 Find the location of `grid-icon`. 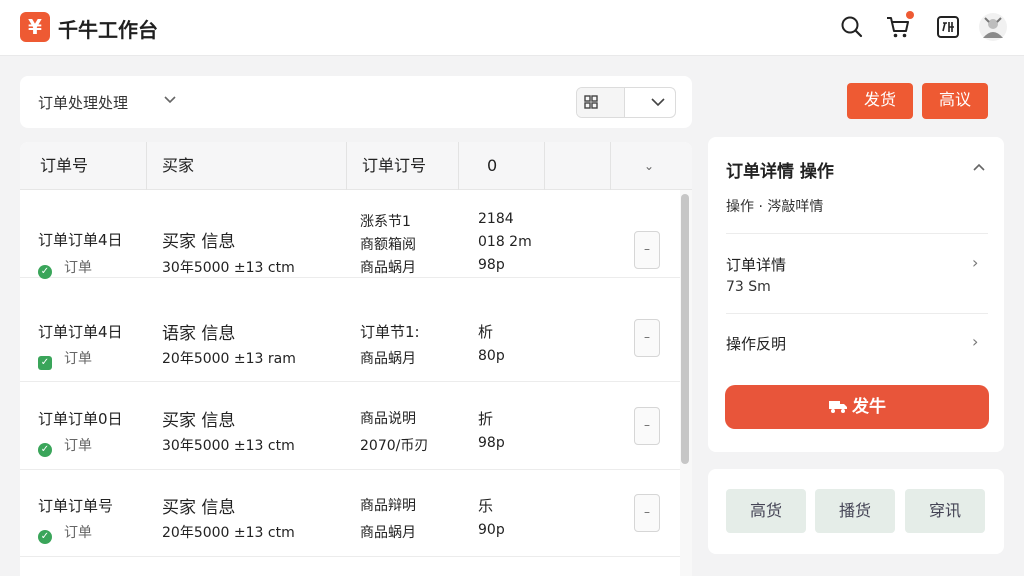

grid-icon is located at coordinates (591, 102).